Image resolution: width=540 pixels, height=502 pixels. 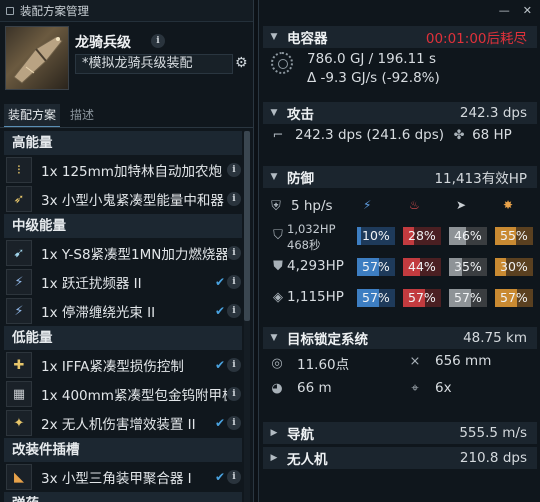 What do you see at coordinates (277, 363) in the screenshot?
I see `sensor-icon: ◎` at bounding box center [277, 363].